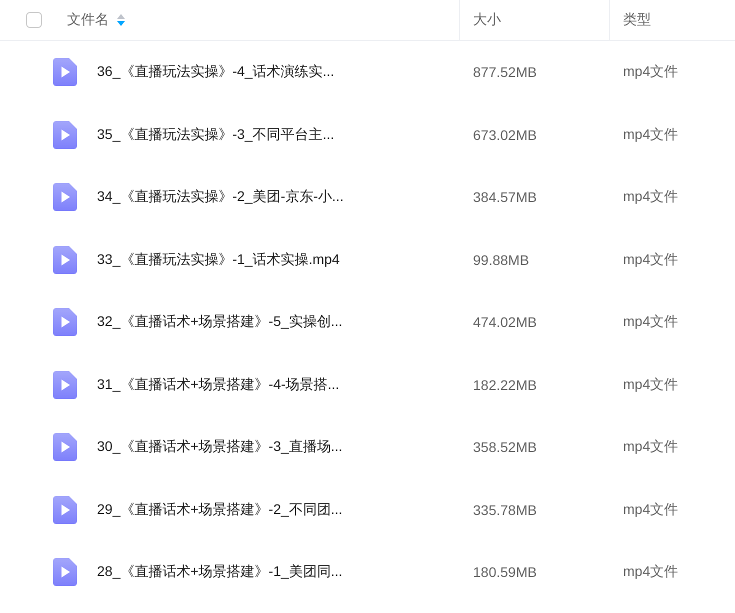  Describe the element at coordinates (218, 259) in the screenshot. I see `file-name: 33_《直播玩法实操》-1_话术实操.mp4` at that location.